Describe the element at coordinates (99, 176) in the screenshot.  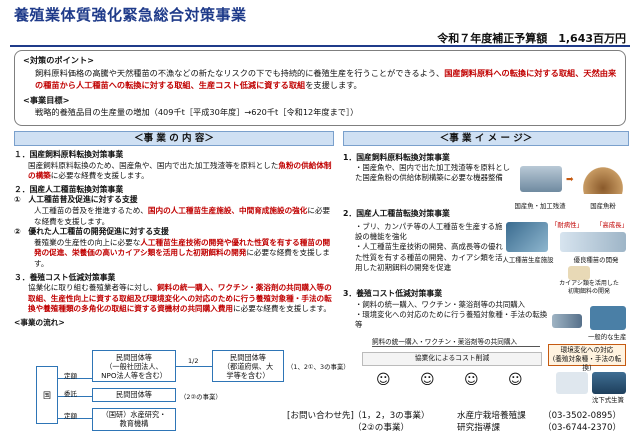
I see `s1-body-b: に必要な経費を支援します。` at that location.